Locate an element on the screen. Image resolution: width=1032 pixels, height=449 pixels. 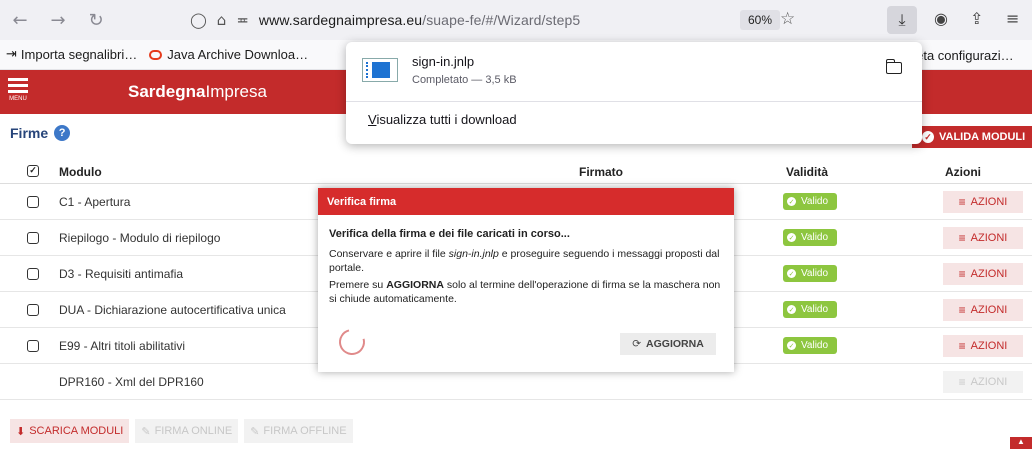
header-validita: Validità is located at coordinates (807, 172).